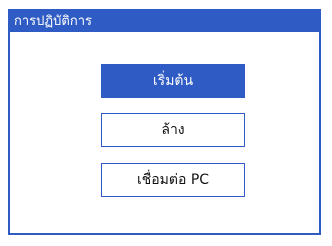 This screenshot has width=332, height=246. Describe the element at coordinates (164, 21) in the screenshot. I see `dialog-title: การปฏิบัติการ` at that location.